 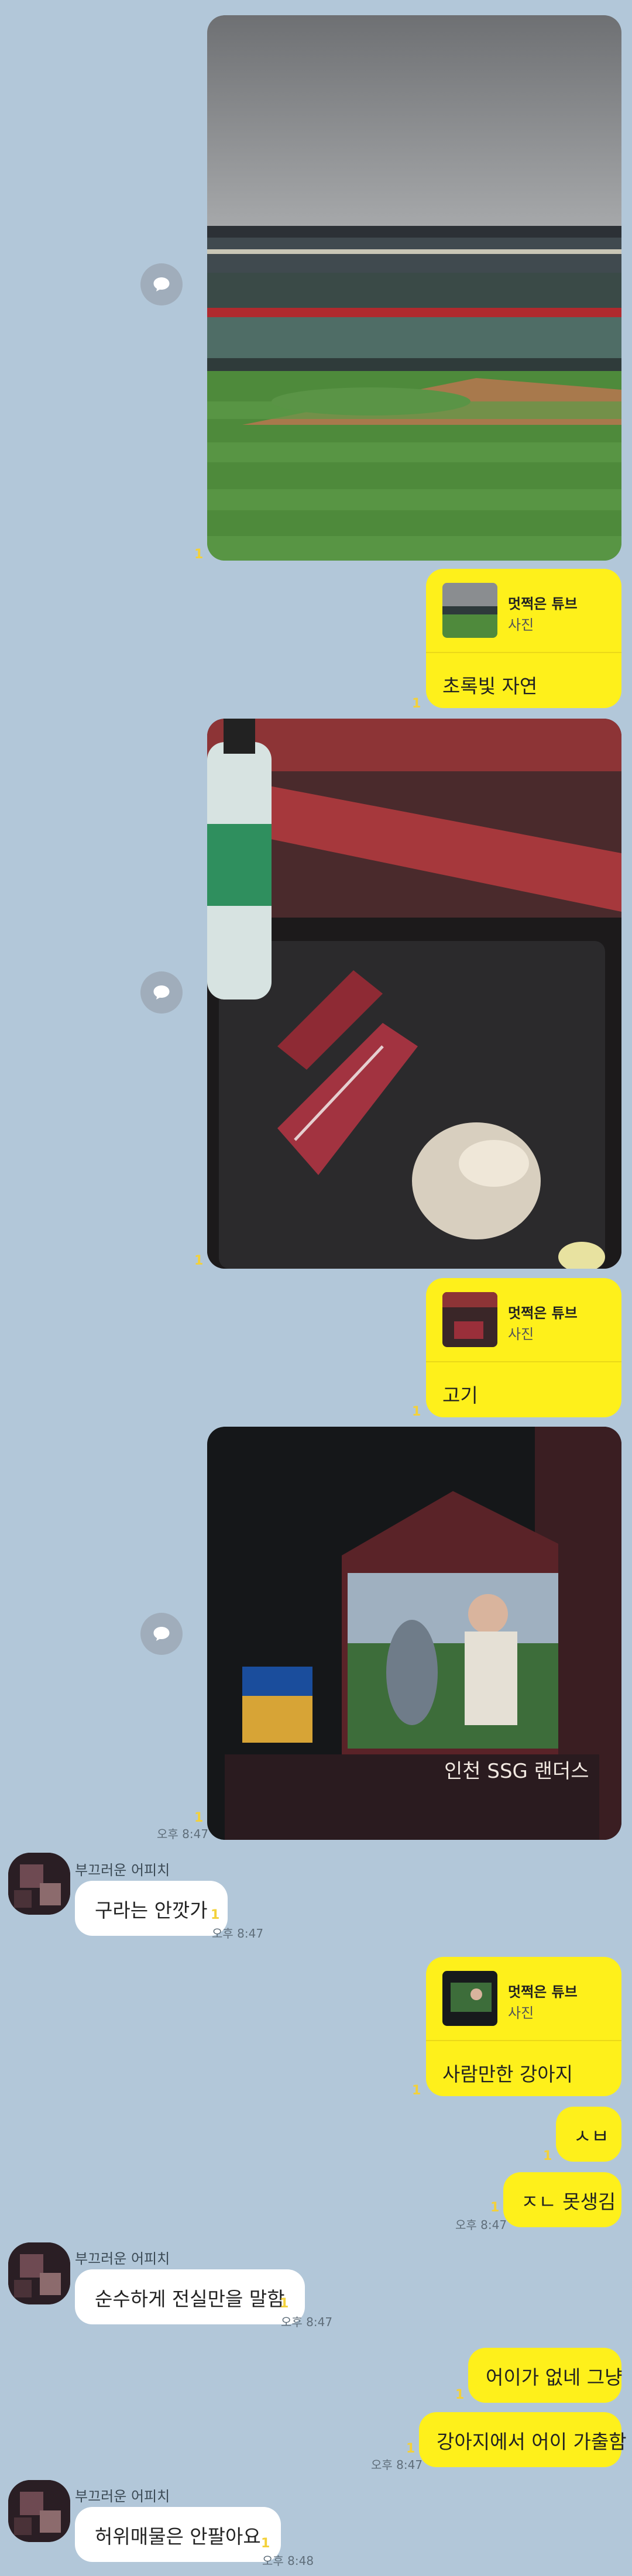 I want to click on meat-image, so click(x=414, y=994).